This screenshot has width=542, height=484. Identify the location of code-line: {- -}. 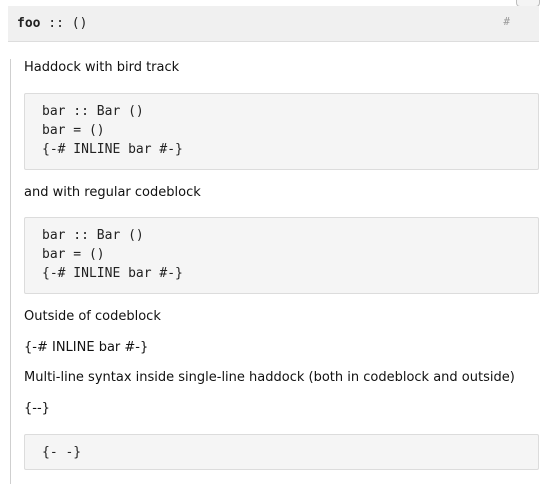
(62, 452).